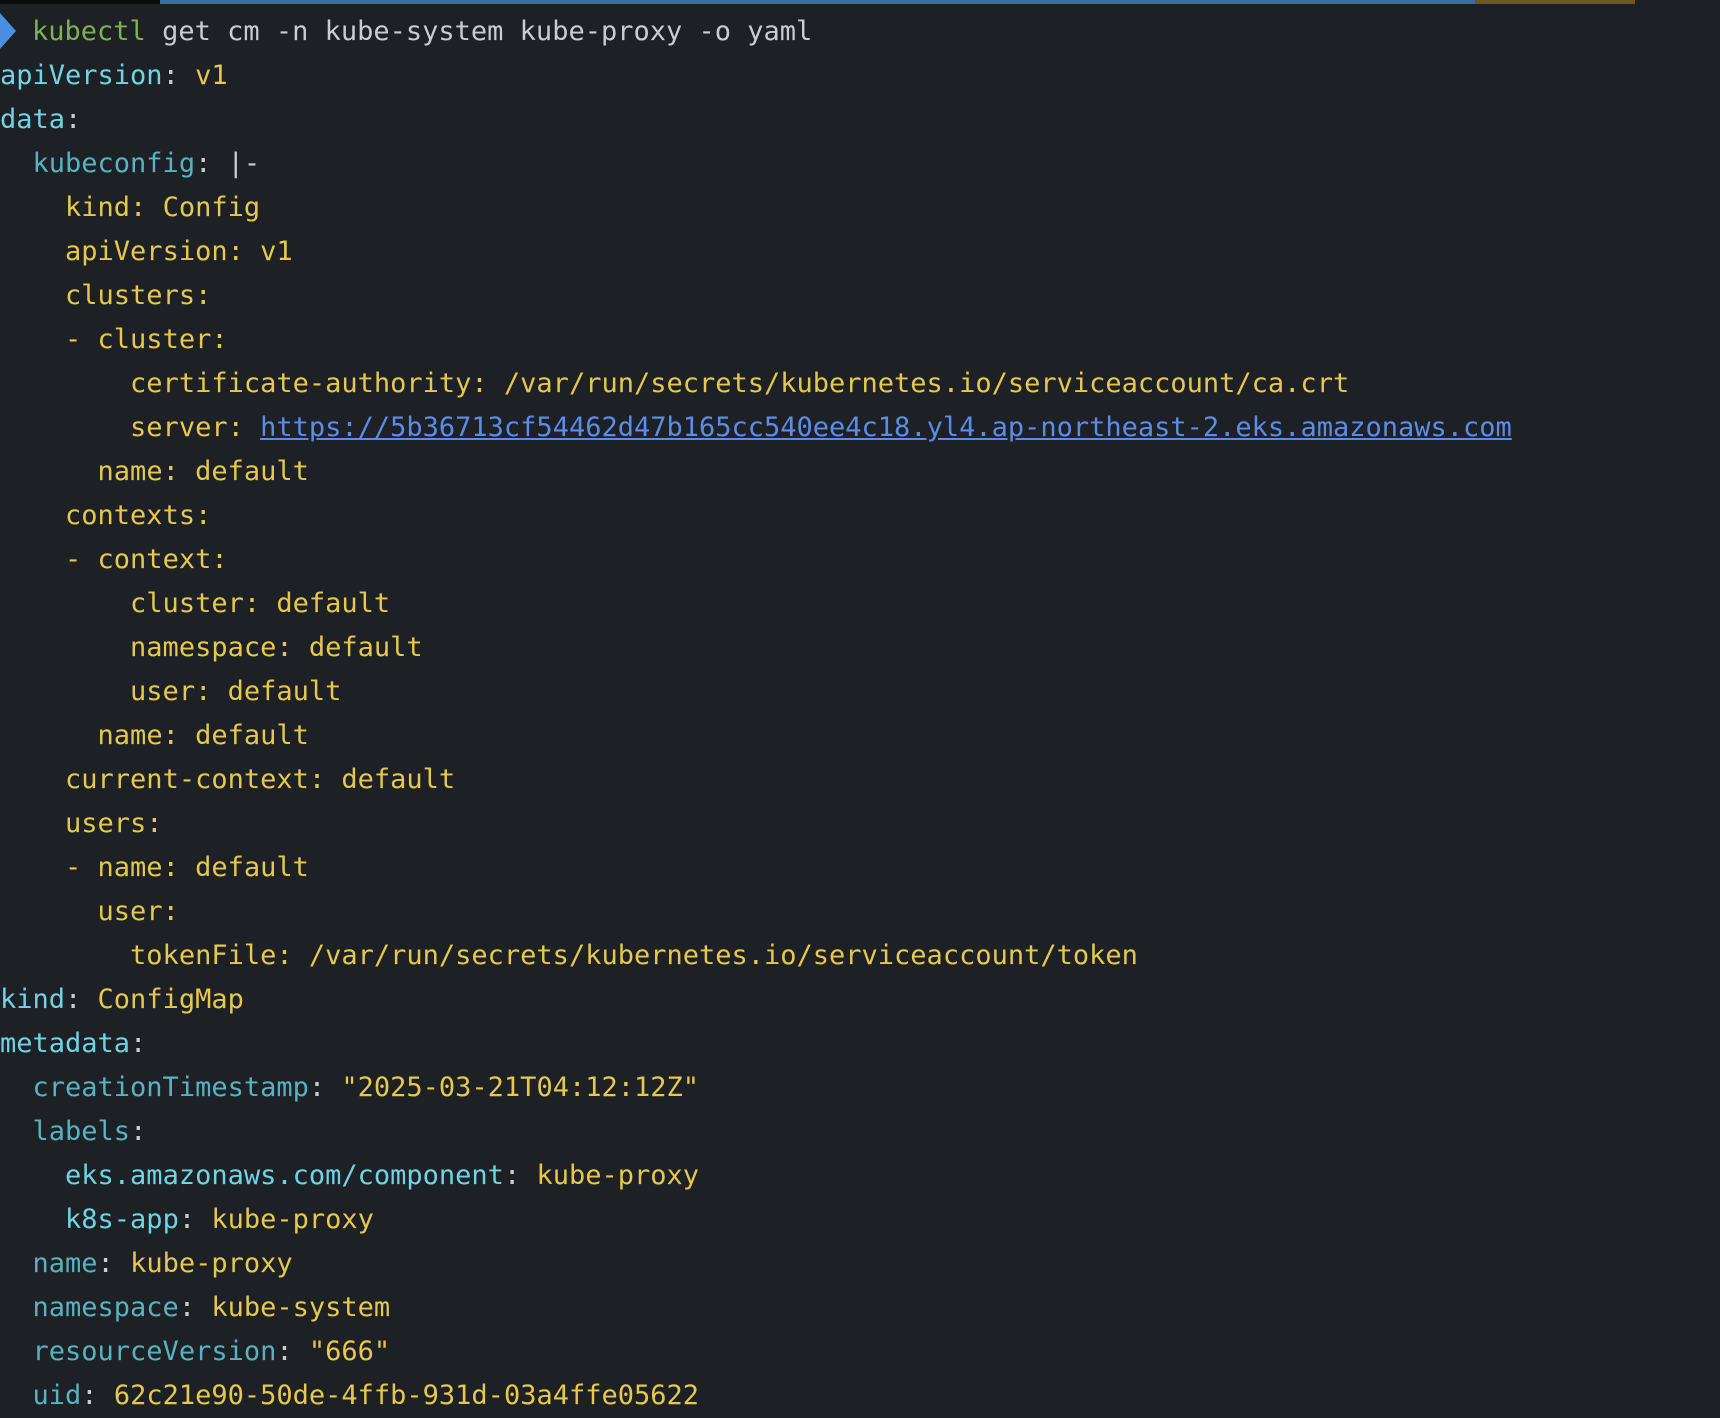 The width and height of the screenshot is (1720, 1418). Describe the element at coordinates (487, 31) in the screenshot. I see `command-args: get cm -n kube-system kube-proxy -o yaml` at that location.